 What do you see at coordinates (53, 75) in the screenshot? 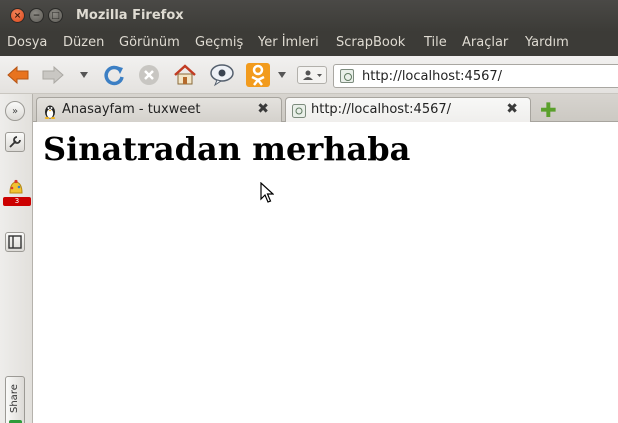
I see `forward-arrow-icon` at bounding box center [53, 75].